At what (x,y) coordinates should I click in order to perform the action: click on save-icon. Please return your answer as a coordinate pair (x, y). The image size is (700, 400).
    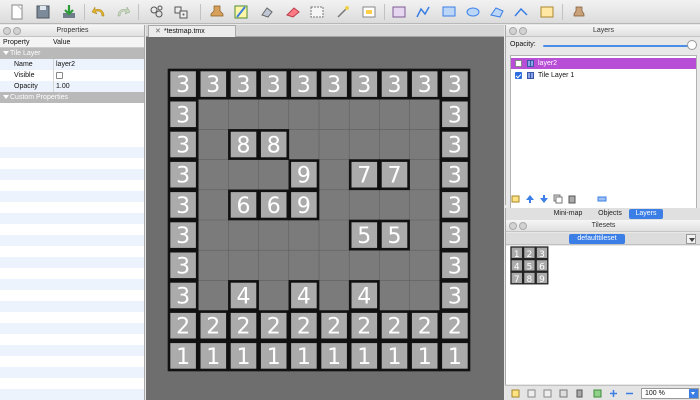
    Looking at the image, I should click on (43, 12).